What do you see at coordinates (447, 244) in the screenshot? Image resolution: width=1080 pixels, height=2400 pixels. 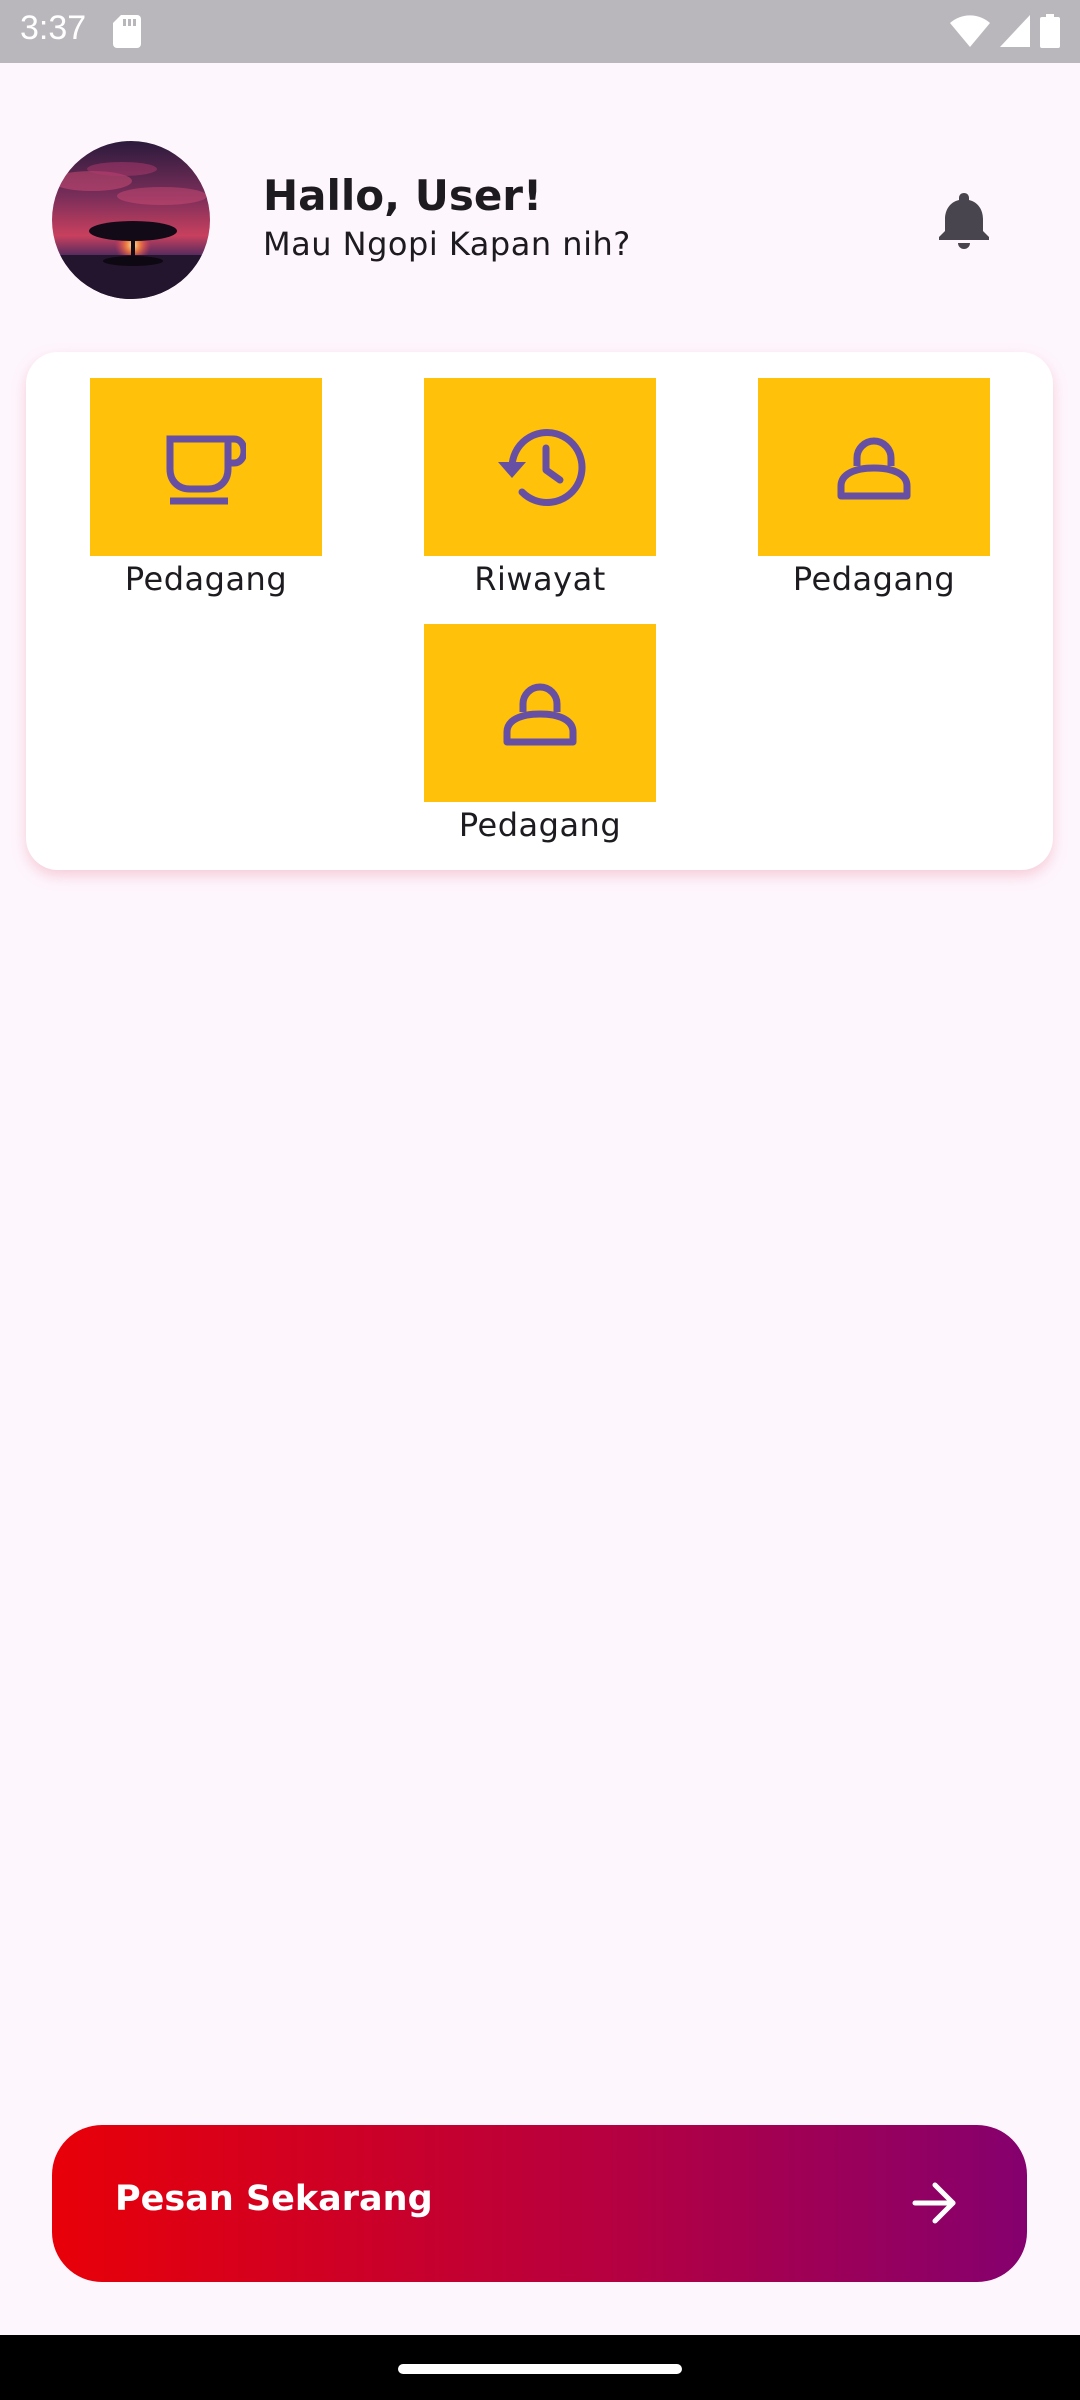 I see `greeting-subtitle: Mau Ngopi Kapan nih?` at bounding box center [447, 244].